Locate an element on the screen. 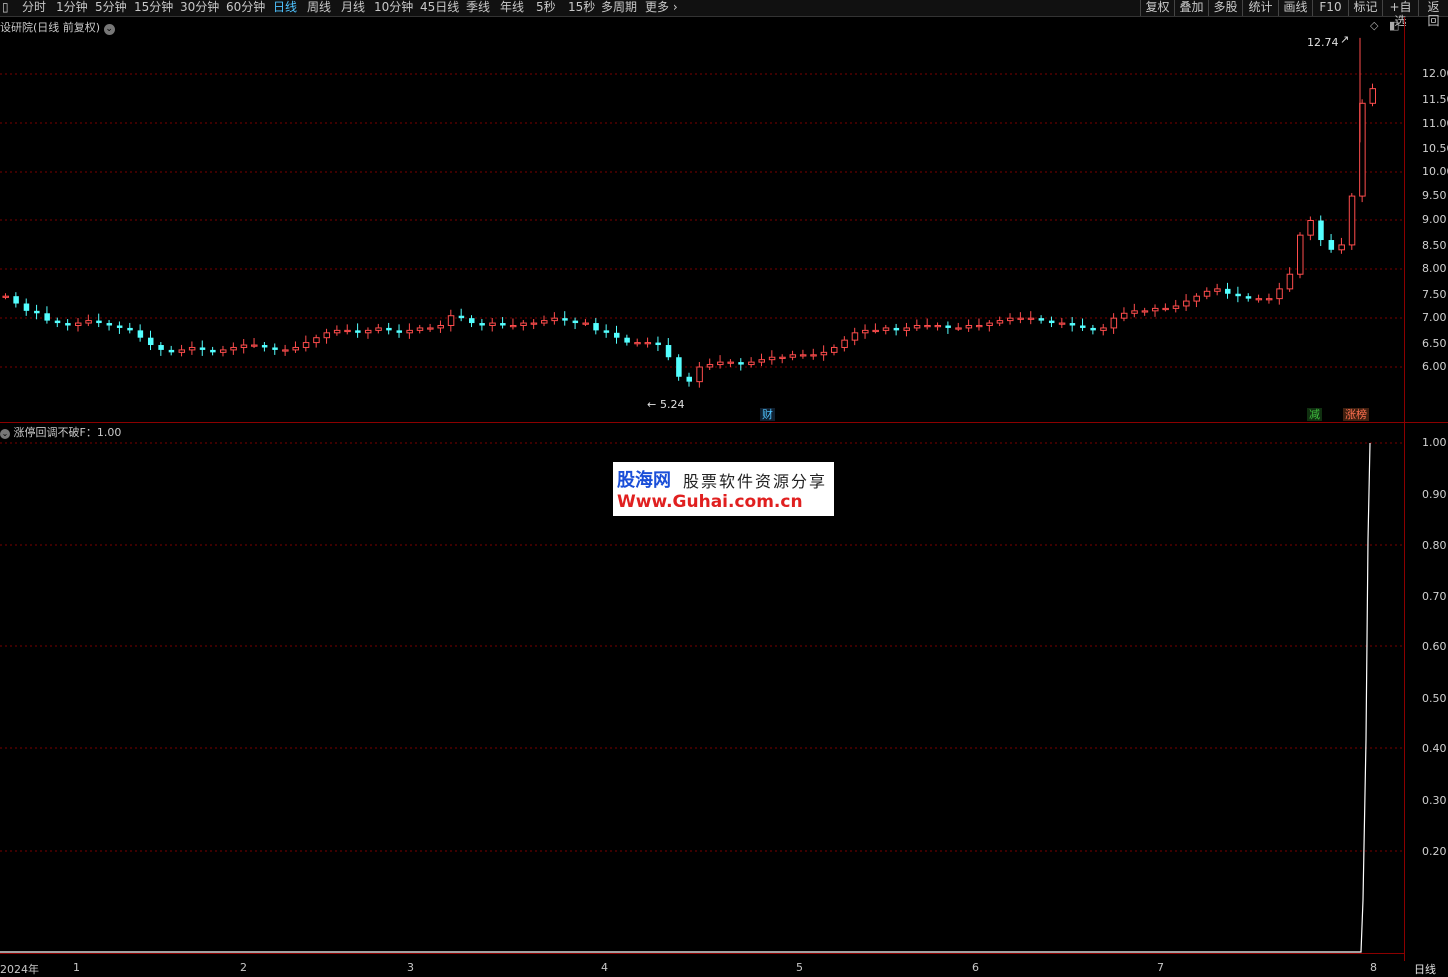 Image resolution: width=1448 pixels, height=977 pixels. price-tick: 11.50 is located at coordinates (1435, 99).